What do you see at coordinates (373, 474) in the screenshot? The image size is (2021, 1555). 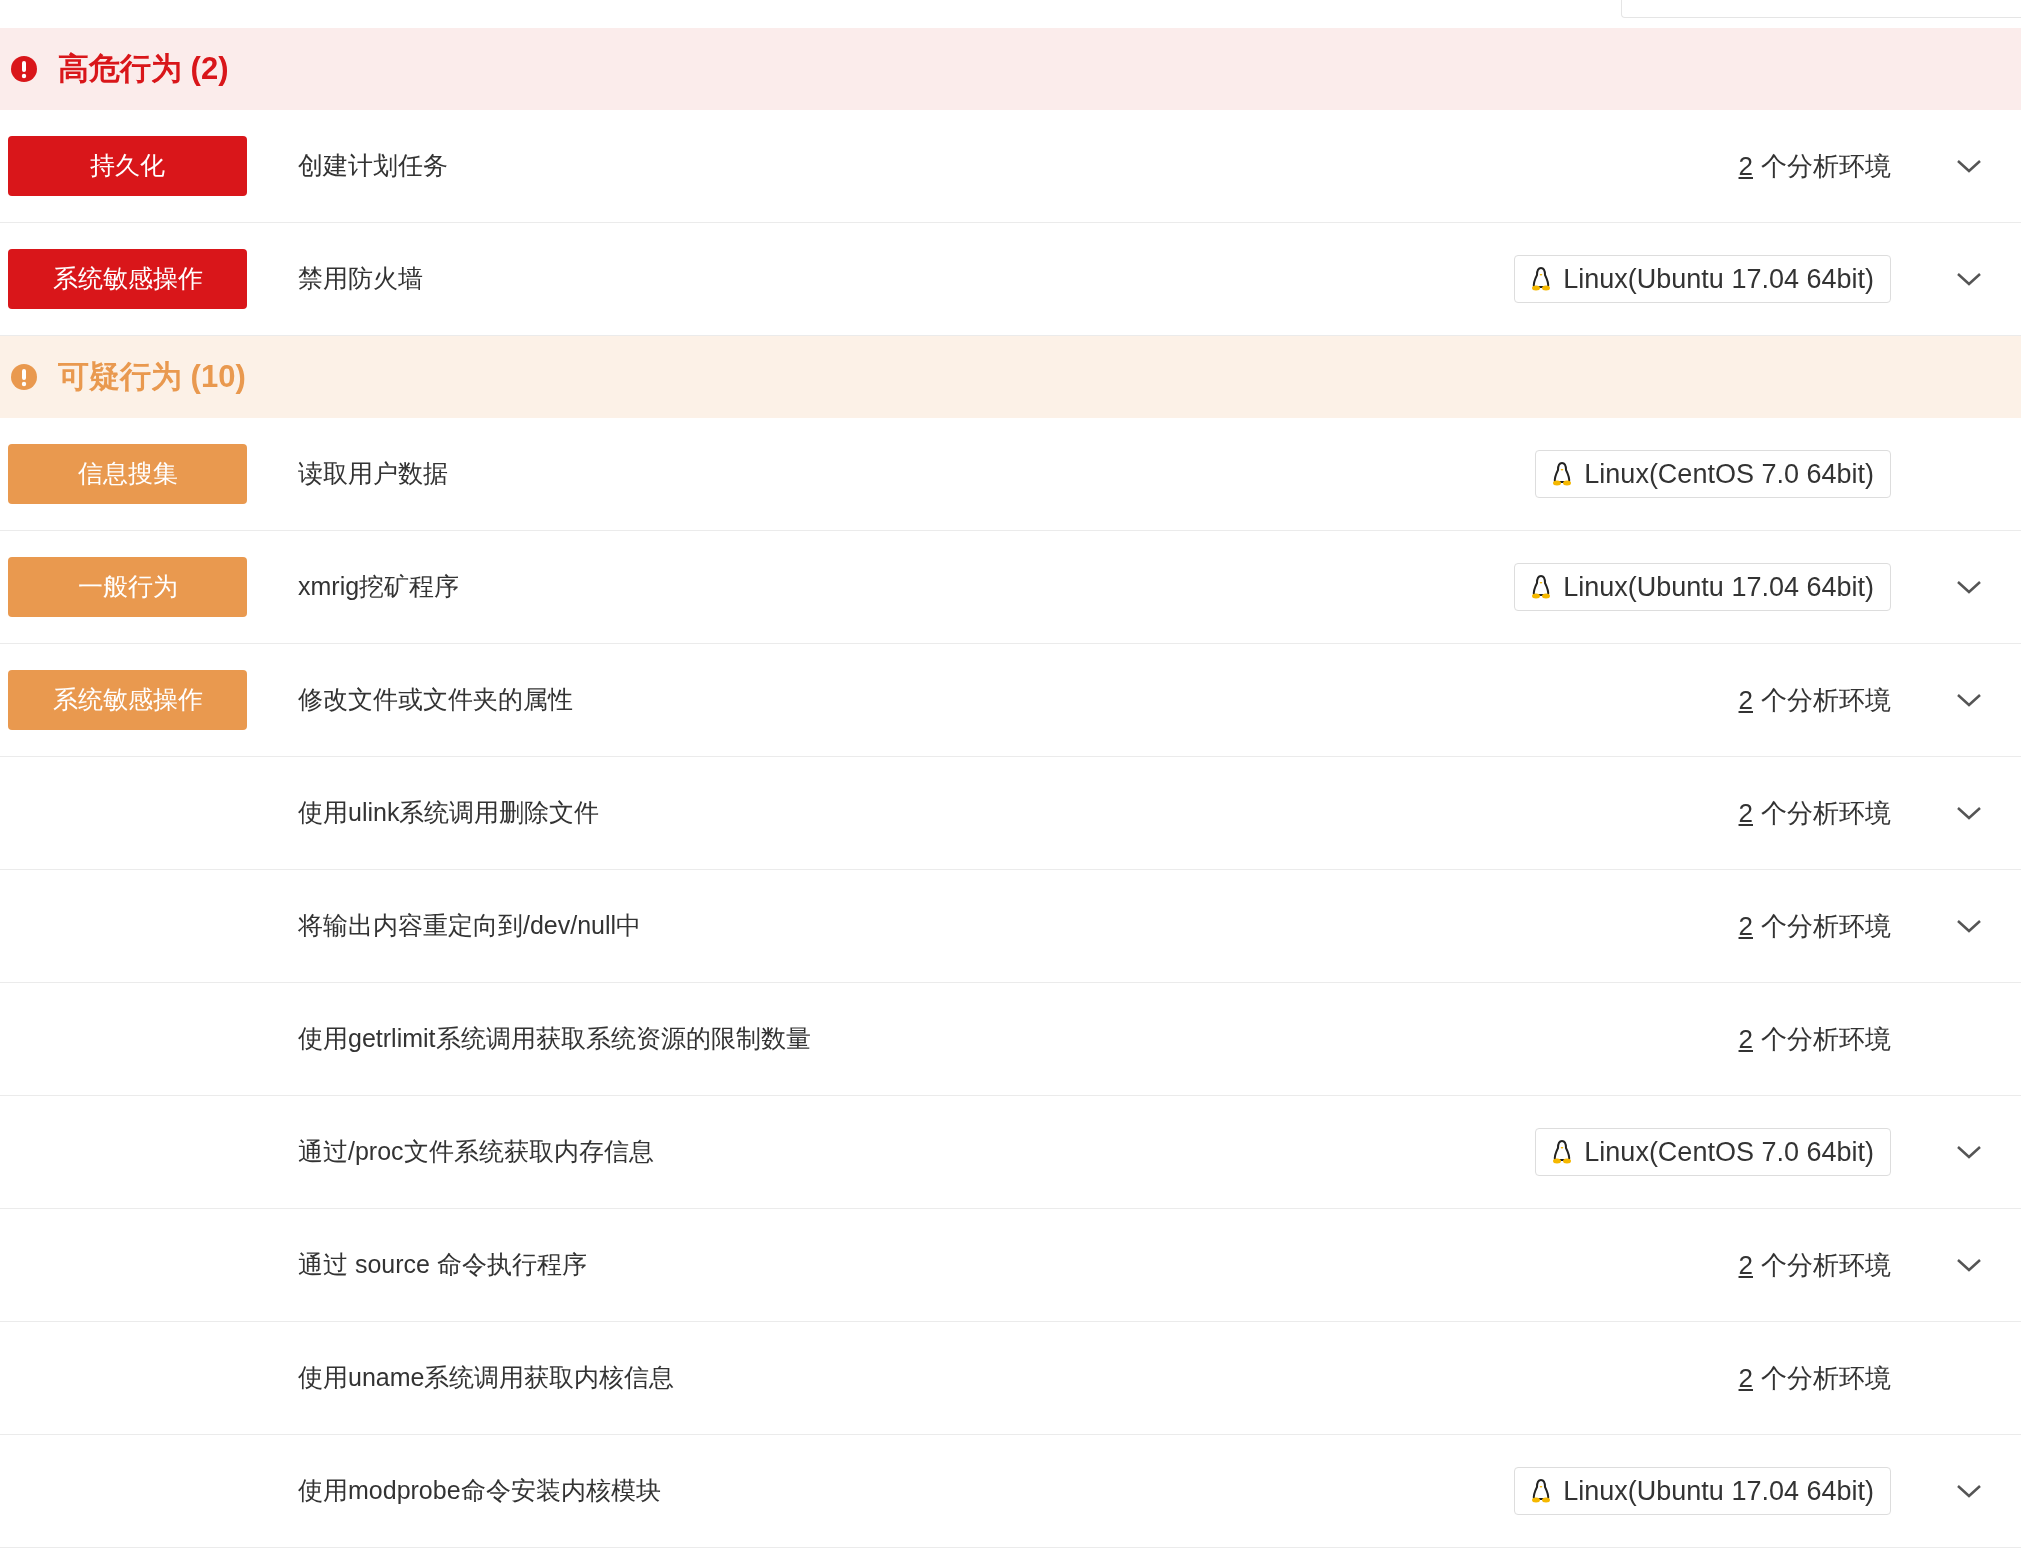 I see `behavior-name: 读取用户数据` at bounding box center [373, 474].